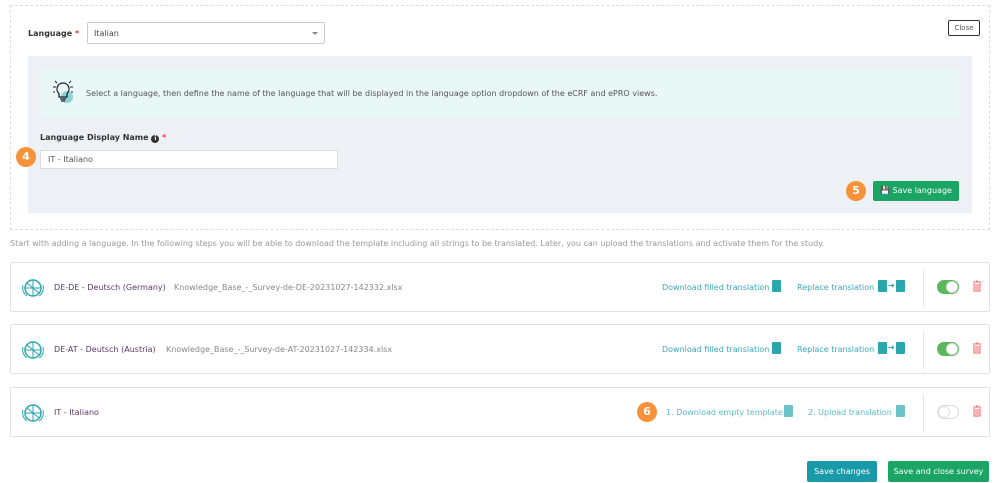 The width and height of the screenshot is (997, 483). Describe the element at coordinates (842, 471) in the screenshot. I see `save-changes-button: Save changes` at that location.